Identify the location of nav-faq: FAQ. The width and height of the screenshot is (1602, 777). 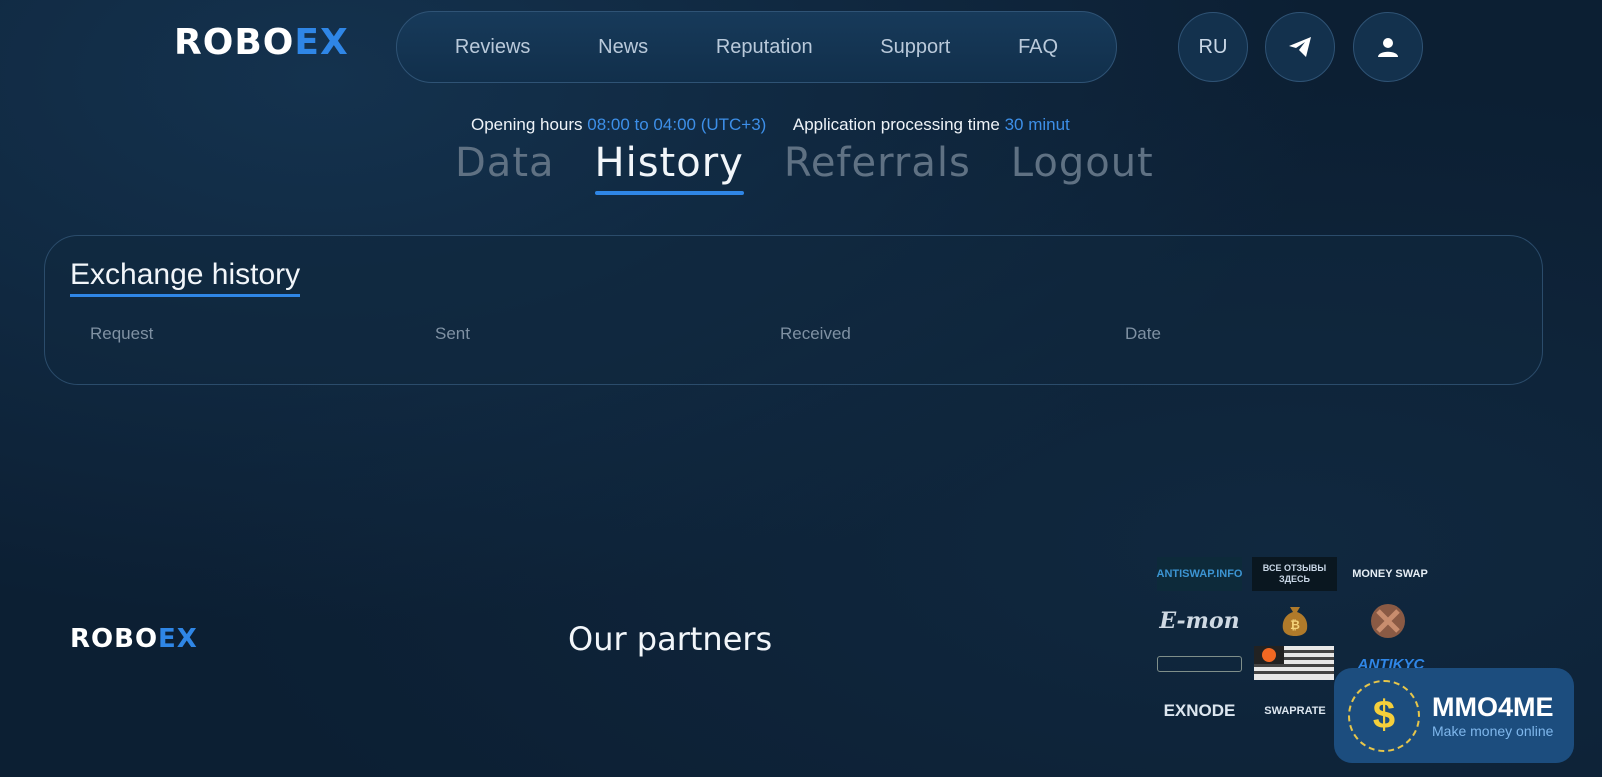
(1038, 47).